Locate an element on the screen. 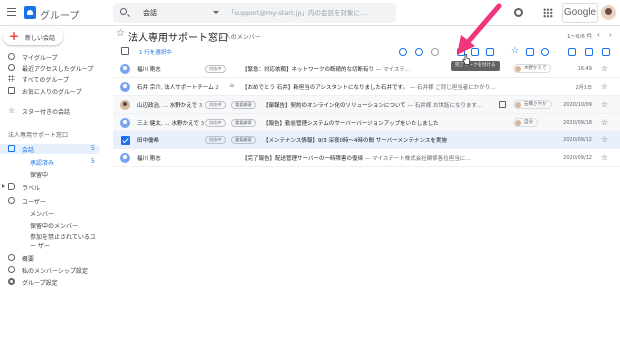 The height and width of the screenshot is (347, 620). assignee-chip: 木野かえで is located at coordinates (532, 68).